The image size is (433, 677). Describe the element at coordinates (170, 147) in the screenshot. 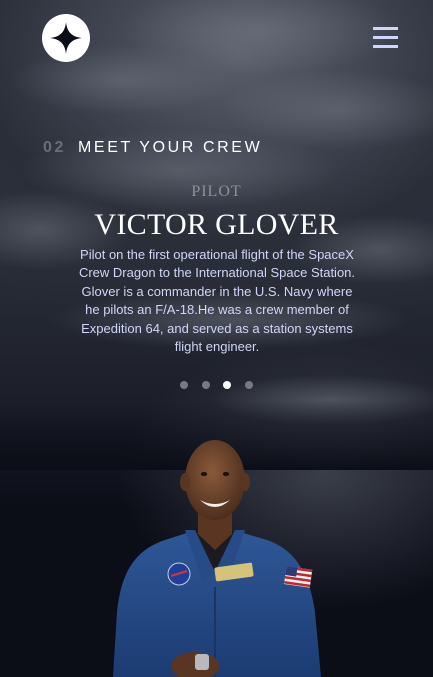

I see `section-title: MEET YOUR CREW` at that location.